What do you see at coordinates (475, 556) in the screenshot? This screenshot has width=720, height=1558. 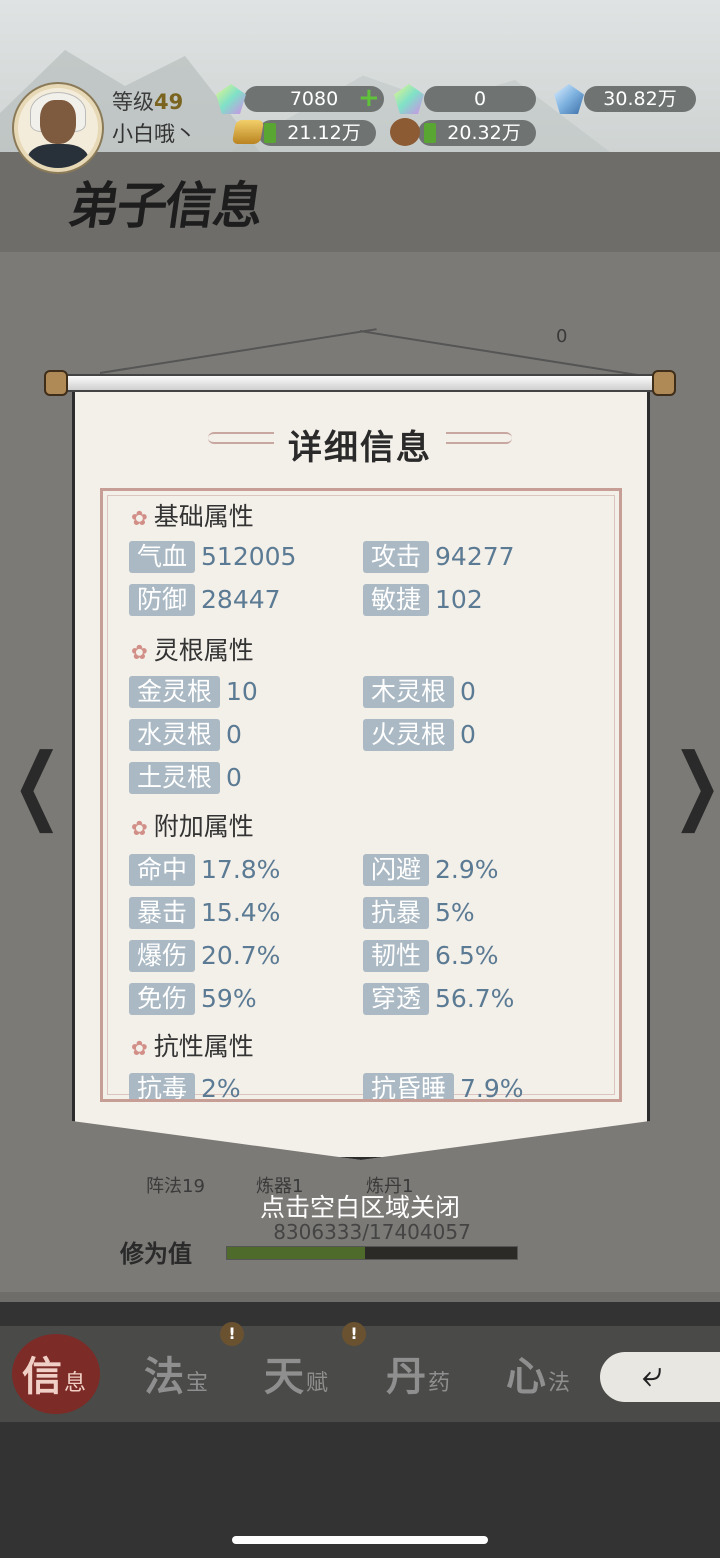 I see `stat-value: 94277` at bounding box center [475, 556].